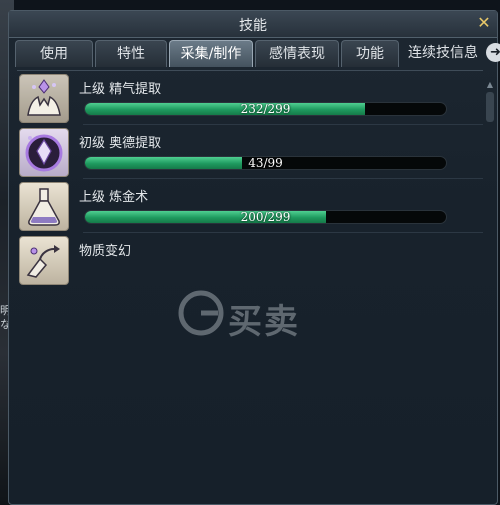 The image size is (500, 505). What do you see at coordinates (44, 98) in the screenshot?
I see `hands-crystal-icon` at bounding box center [44, 98].